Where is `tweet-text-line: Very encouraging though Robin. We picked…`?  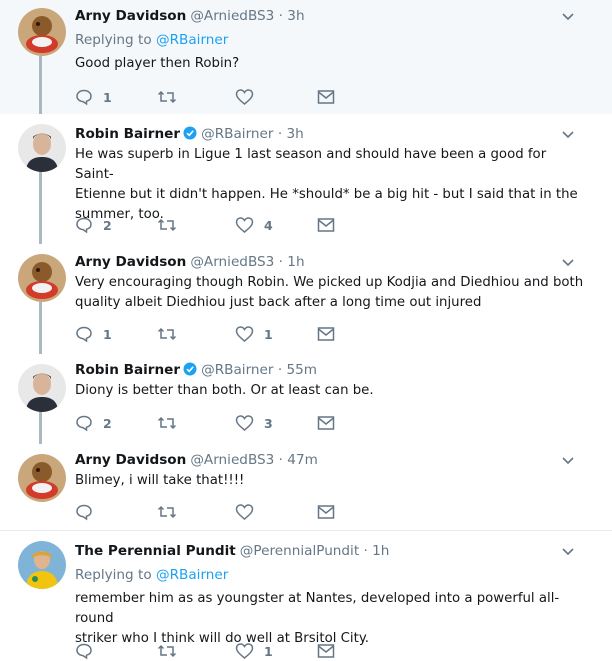
tweet-text-line: Very encouraging though Robin. We picked… is located at coordinates (329, 282).